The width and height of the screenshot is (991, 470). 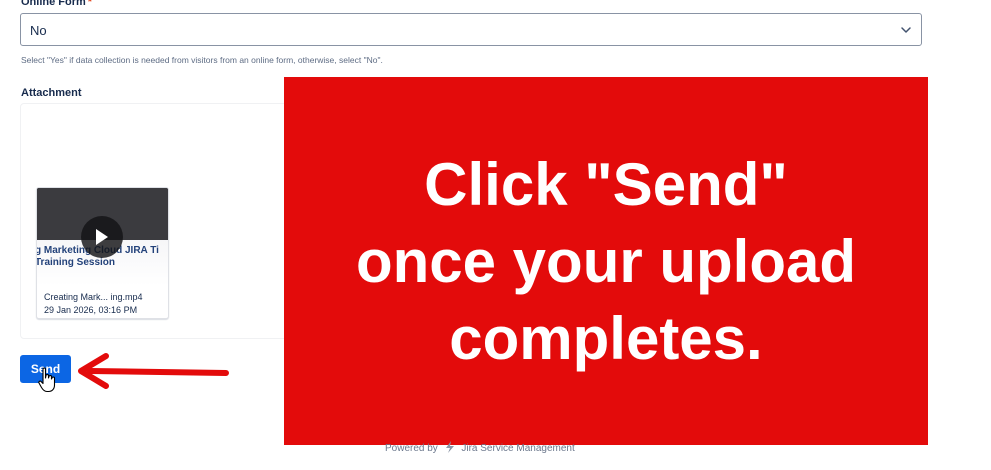 I want to click on attachment-file-date: 29 Jan 2026, 03:16 PM, so click(x=91, y=310).